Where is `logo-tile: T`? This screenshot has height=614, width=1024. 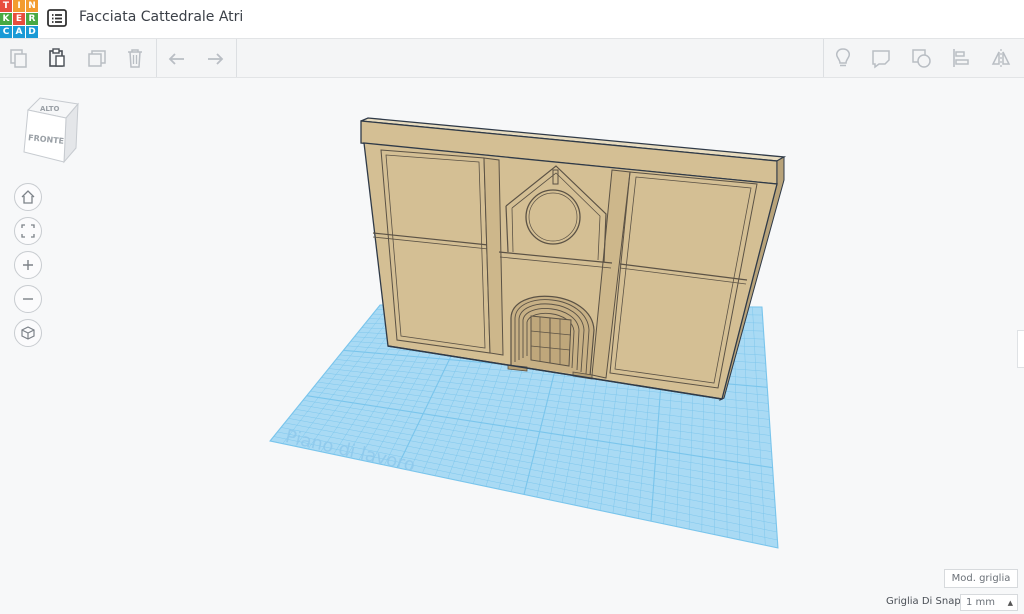 logo-tile: T is located at coordinates (6, 6).